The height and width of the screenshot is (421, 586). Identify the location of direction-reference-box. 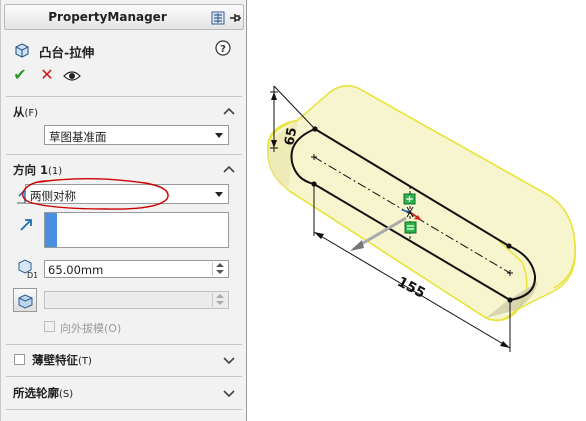
(136, 230).